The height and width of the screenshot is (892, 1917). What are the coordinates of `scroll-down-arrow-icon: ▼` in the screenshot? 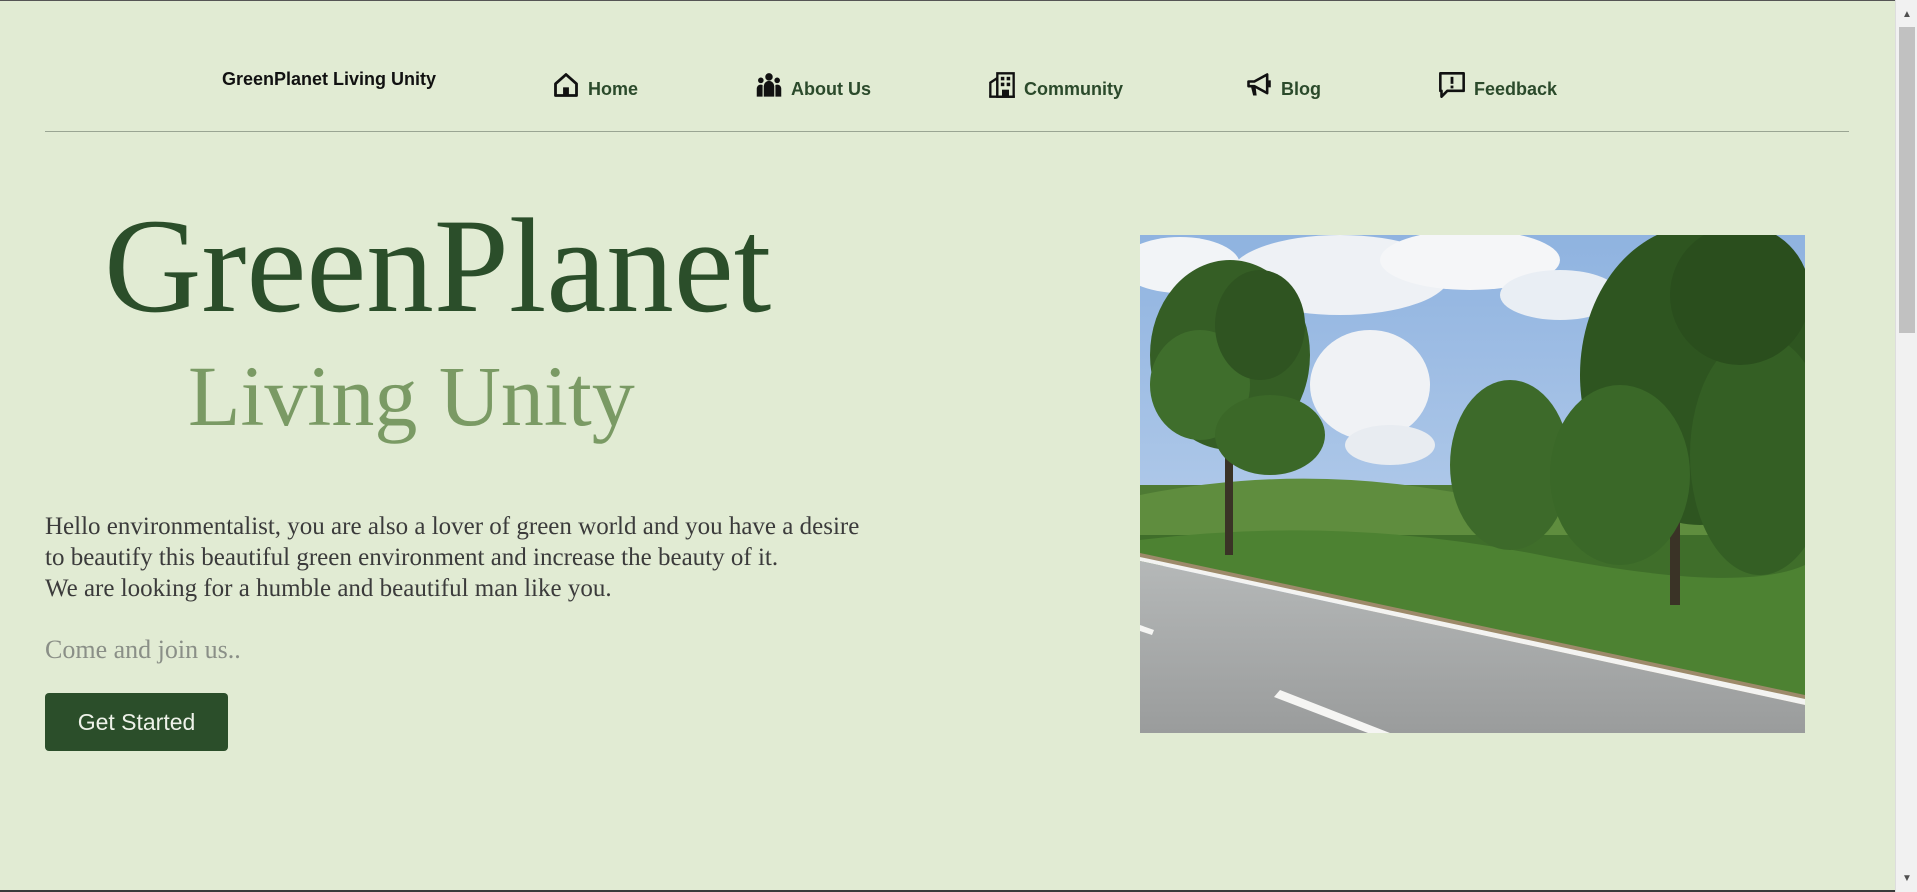 It's located at (1906, 878).